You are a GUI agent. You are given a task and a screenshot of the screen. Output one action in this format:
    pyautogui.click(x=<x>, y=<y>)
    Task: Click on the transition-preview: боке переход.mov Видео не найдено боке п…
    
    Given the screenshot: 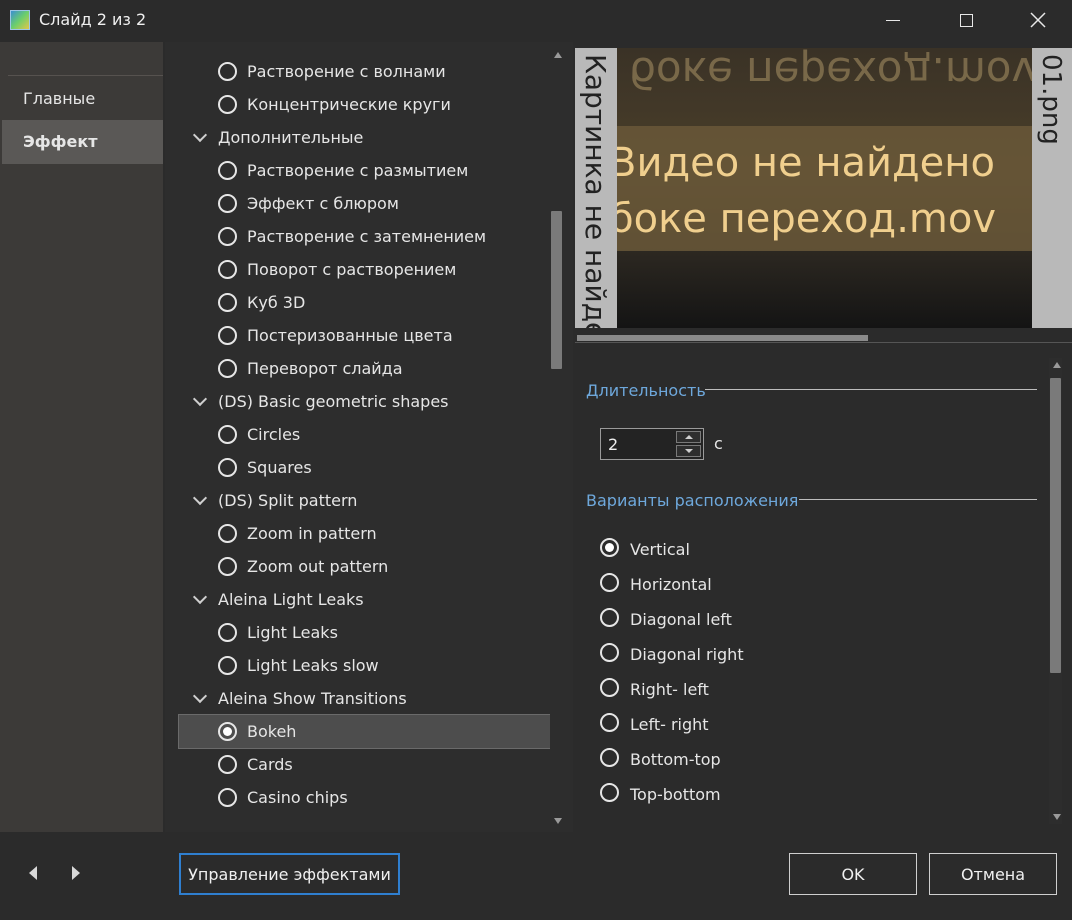 What is the action you would take?
    pyautogui.click(x=823, y=188)
    